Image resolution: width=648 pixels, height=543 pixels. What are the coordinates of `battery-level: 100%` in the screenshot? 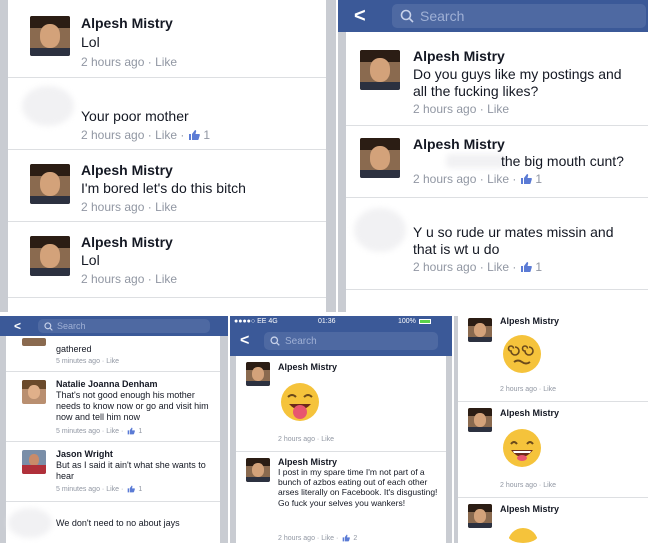 It's located at (407, 321).